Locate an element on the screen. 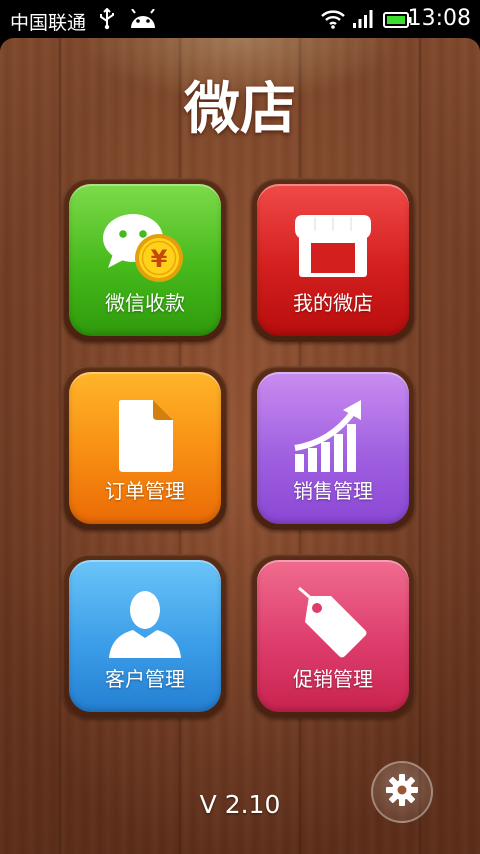  tile-label-orders: 订单管理 is located at coordinates (145, 491).